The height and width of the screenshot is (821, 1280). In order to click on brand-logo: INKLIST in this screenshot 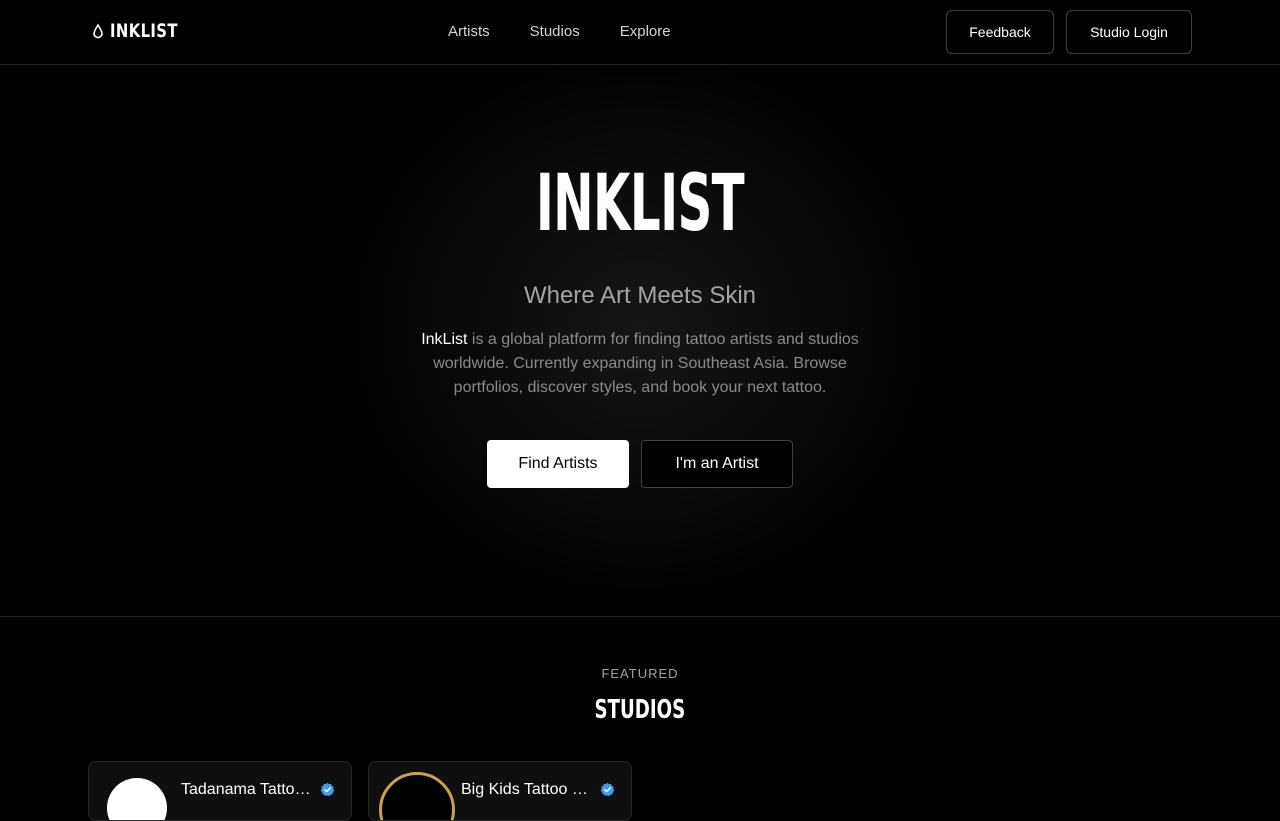, I will do `click(144, 31)`.